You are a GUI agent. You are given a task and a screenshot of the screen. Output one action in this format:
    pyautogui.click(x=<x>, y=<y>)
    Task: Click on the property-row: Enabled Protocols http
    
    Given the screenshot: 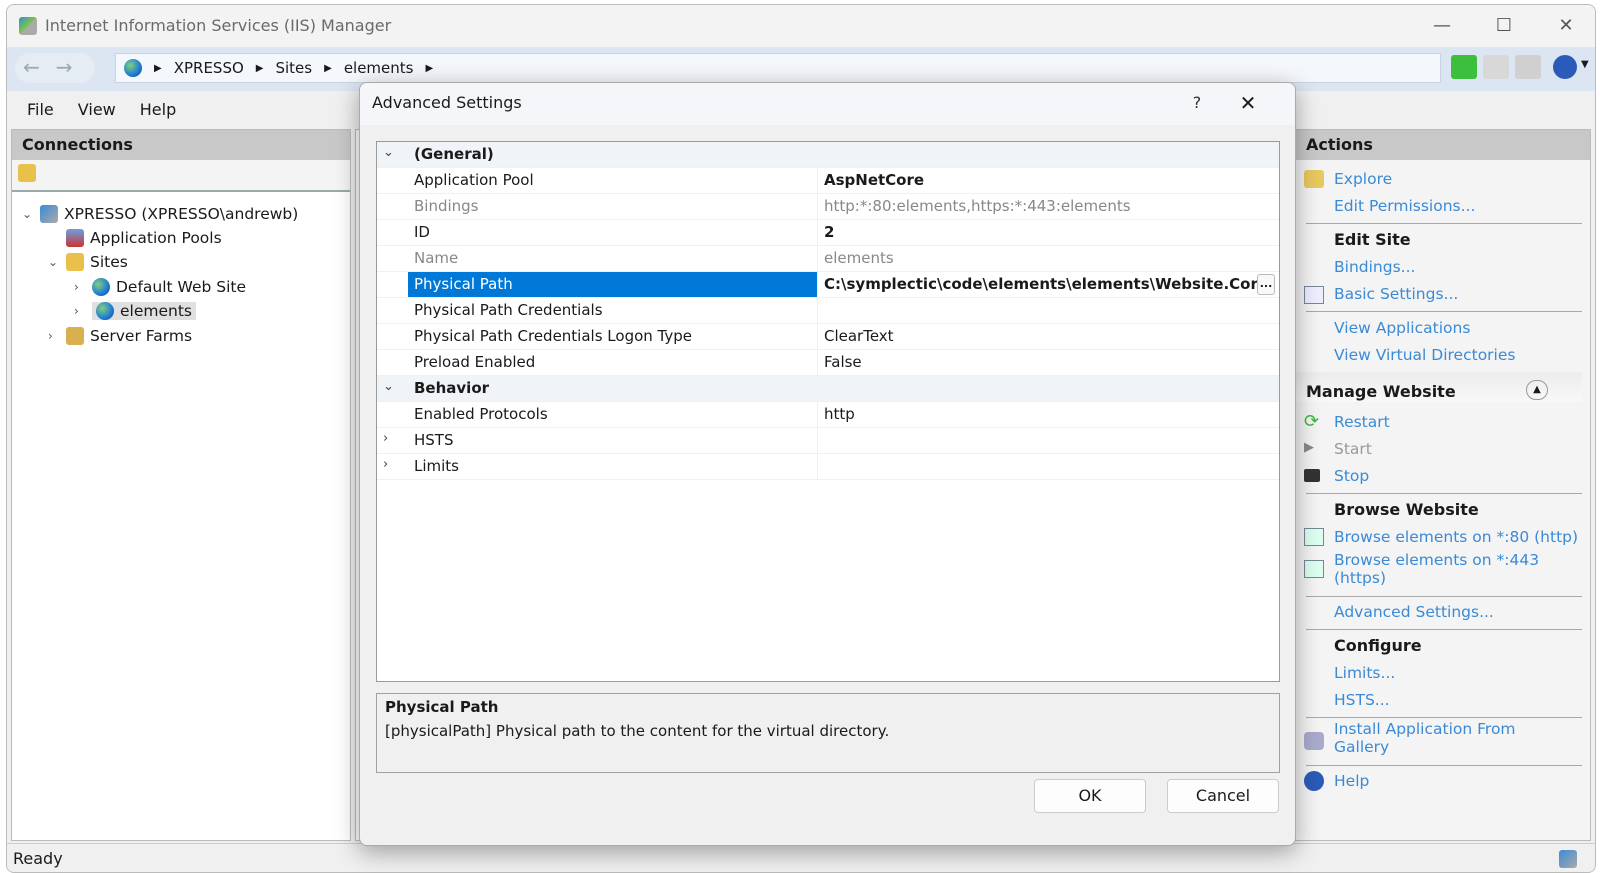 What is the action you would take?
    pyautogui.click(x=828, y=415)
    